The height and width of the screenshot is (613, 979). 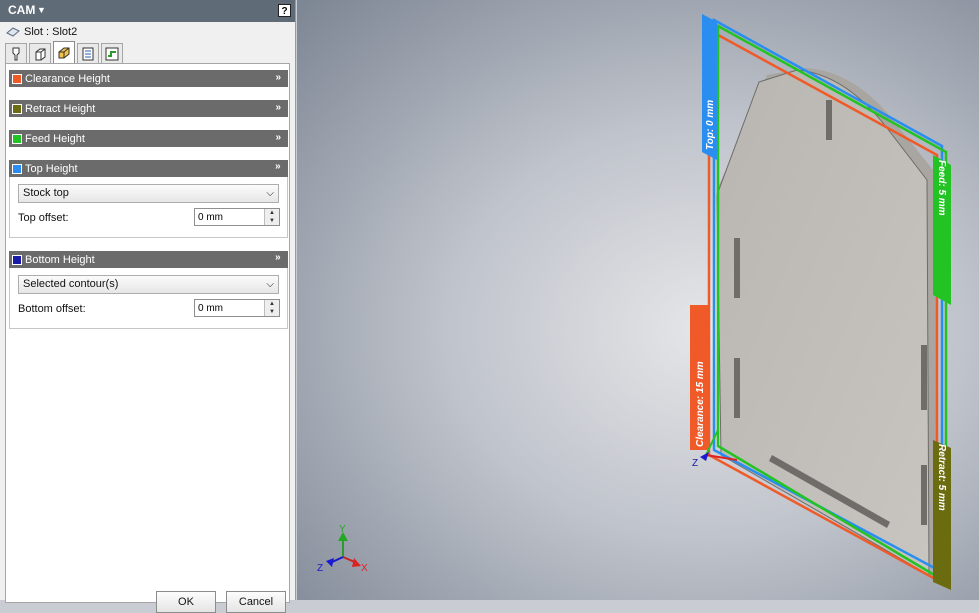 I want to click on view-axis-triad: Y X Z, so click(x=342, y=549).